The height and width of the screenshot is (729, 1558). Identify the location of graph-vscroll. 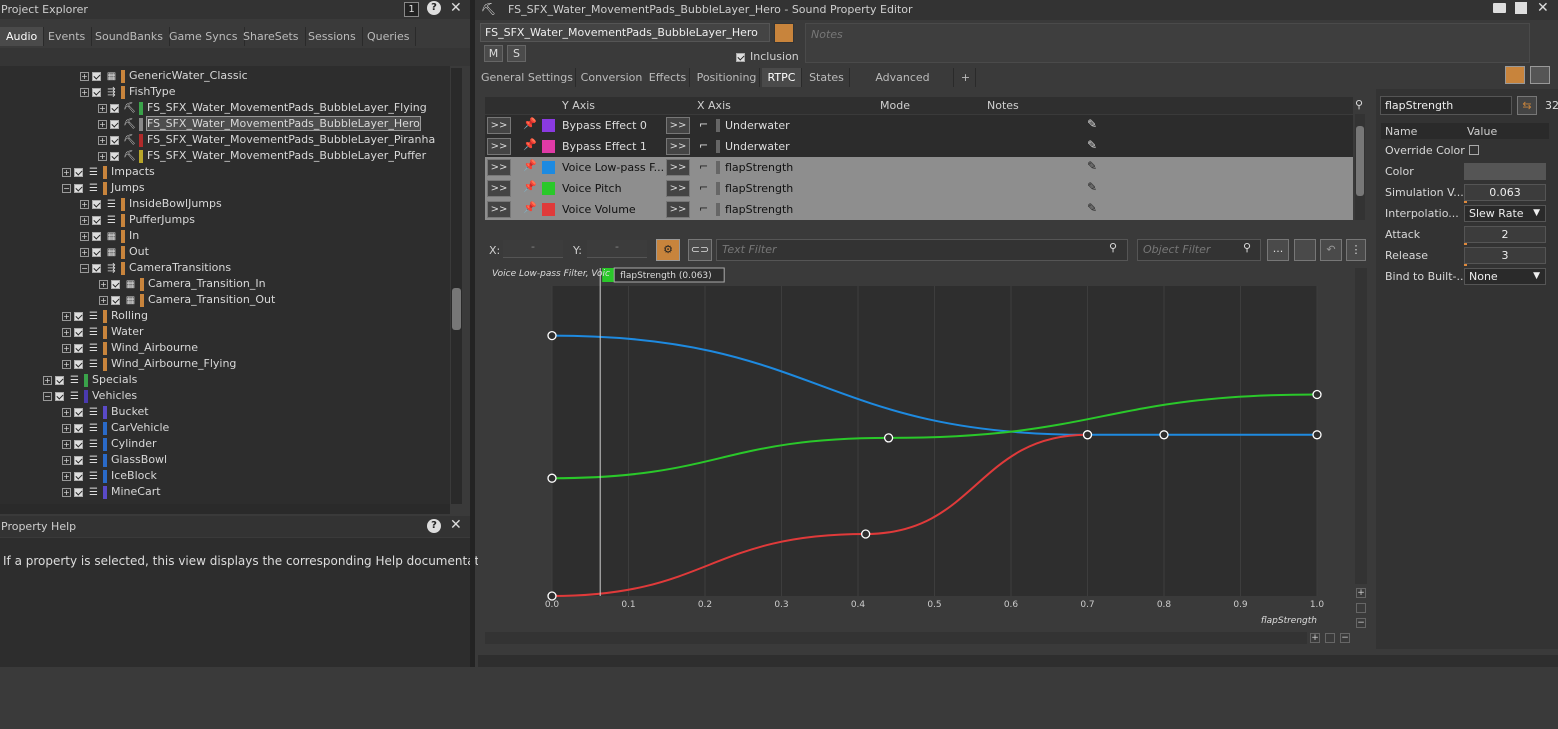
(1361, 426).